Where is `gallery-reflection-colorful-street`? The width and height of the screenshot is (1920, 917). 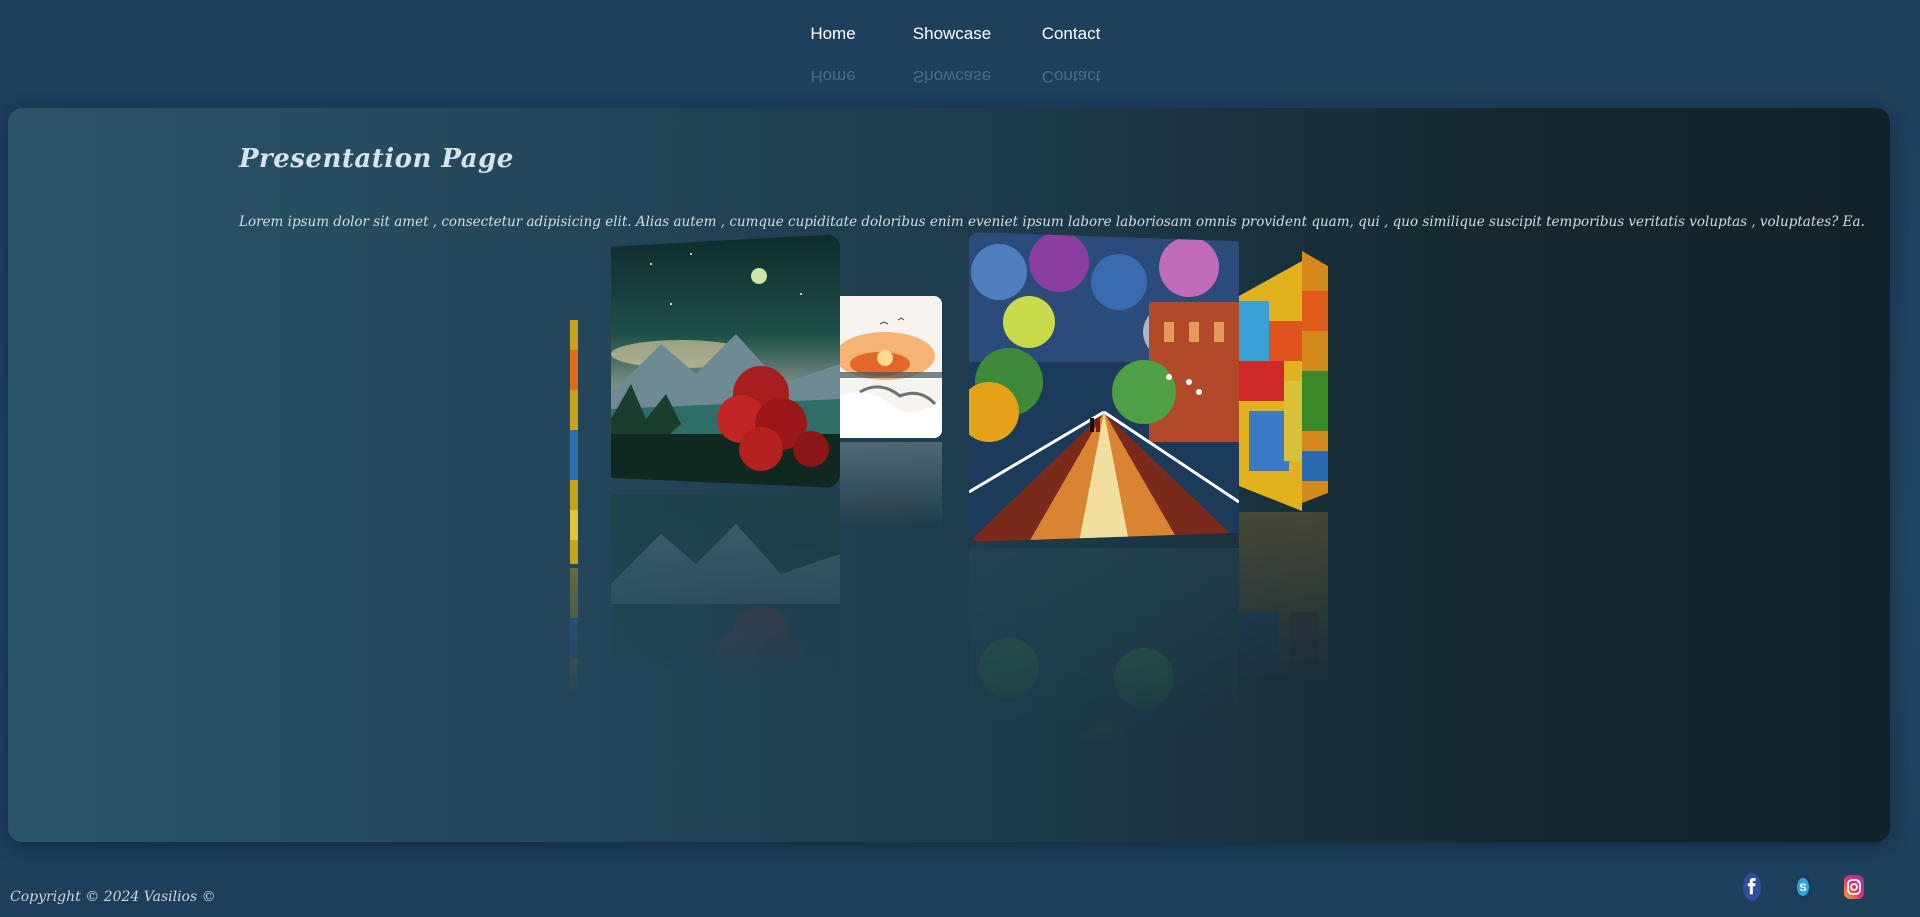 gallery-reflection-colorful-street is located at coordinates (1283, 612).